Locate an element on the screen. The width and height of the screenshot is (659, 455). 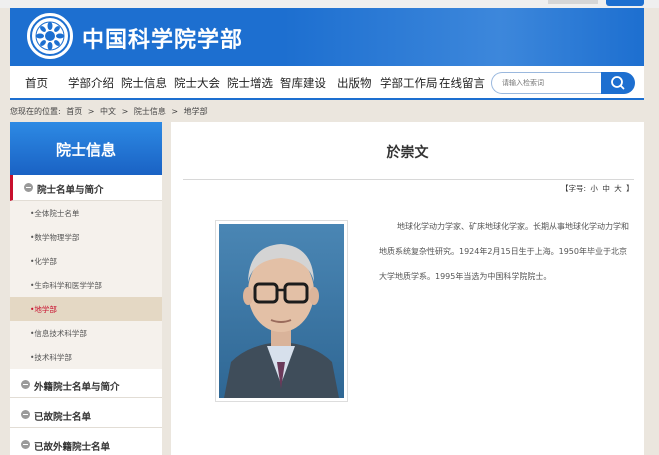
search-button is located at coordinates (618, 83).